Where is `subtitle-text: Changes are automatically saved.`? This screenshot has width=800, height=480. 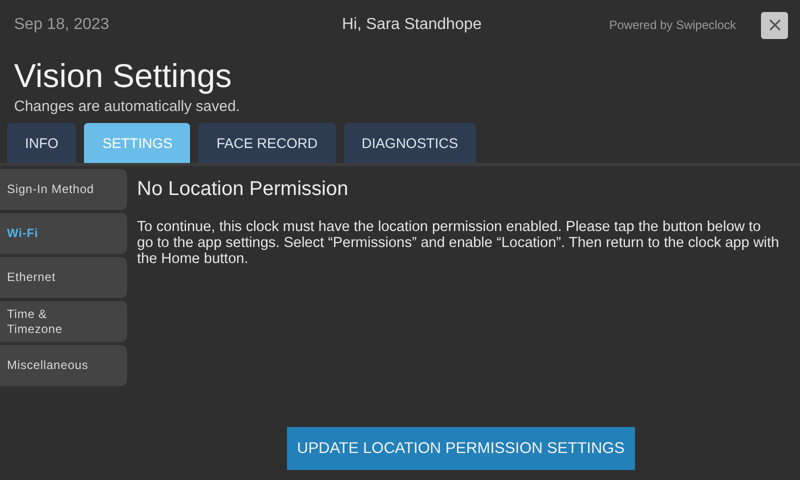
subtitle-text: Changes are automatically saved. is located at coordinates (127, 107).